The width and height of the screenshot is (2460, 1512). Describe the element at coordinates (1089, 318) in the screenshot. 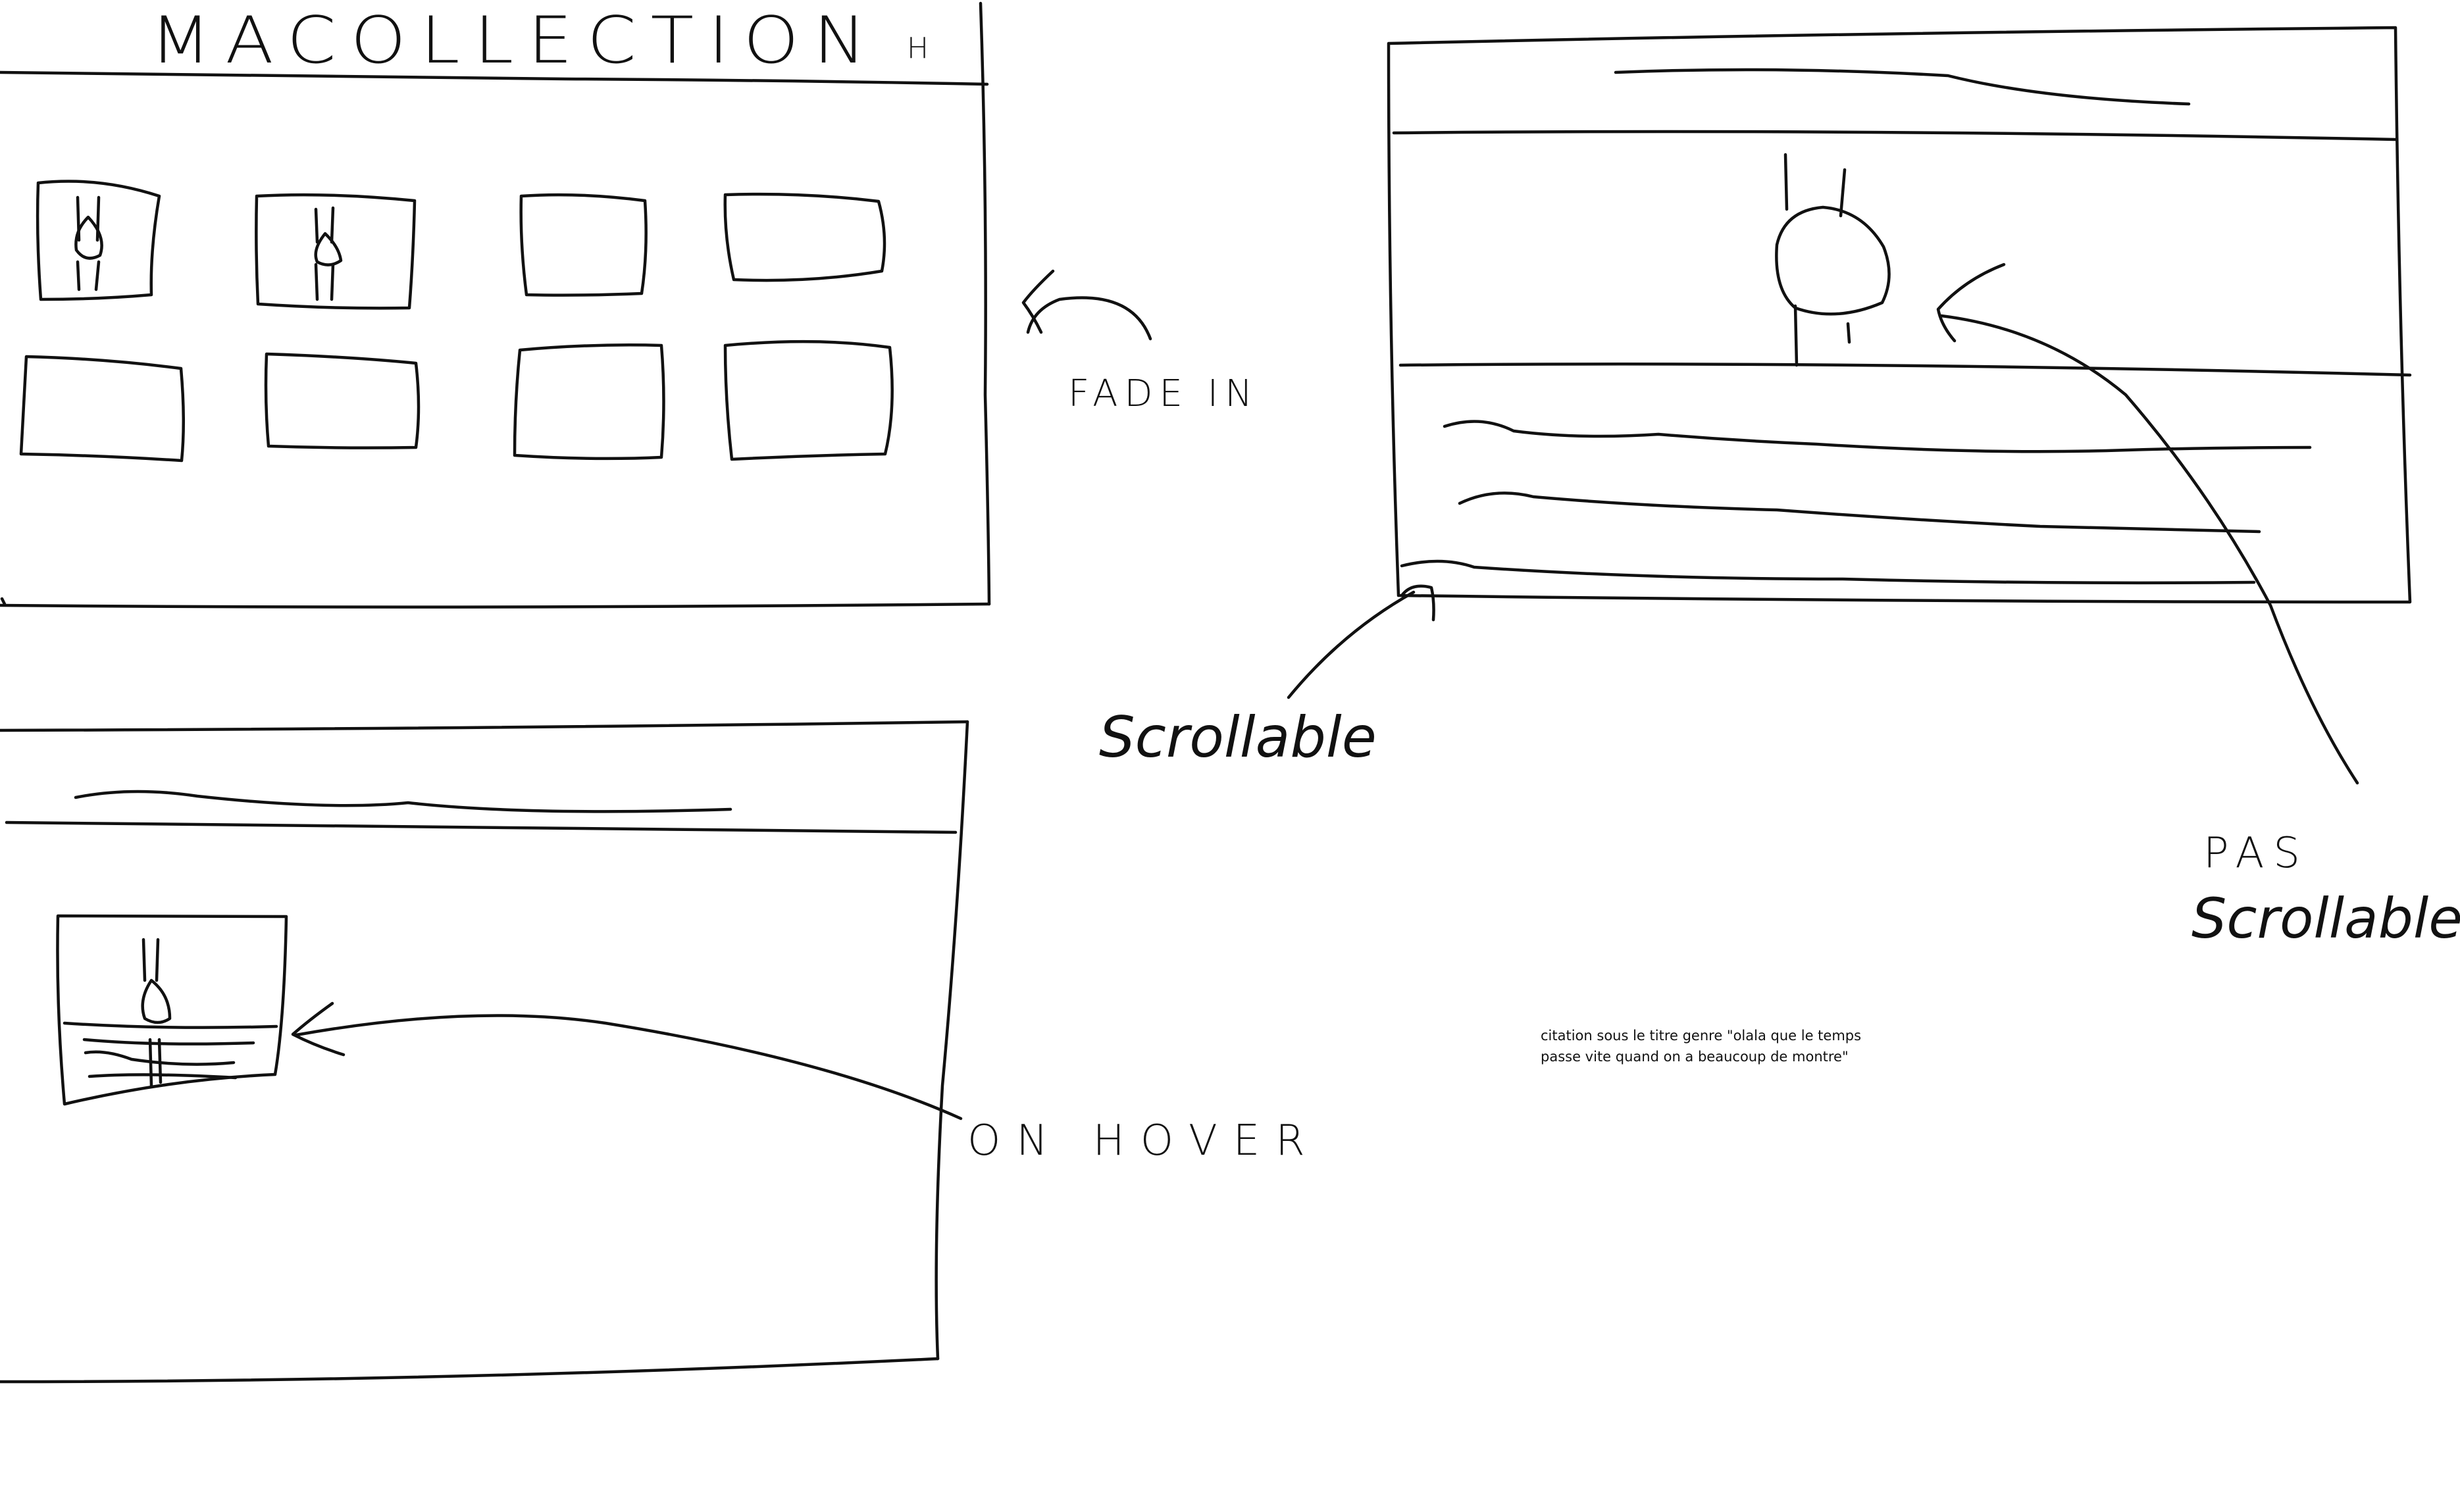

I see `fade-in-arrow` at that location.